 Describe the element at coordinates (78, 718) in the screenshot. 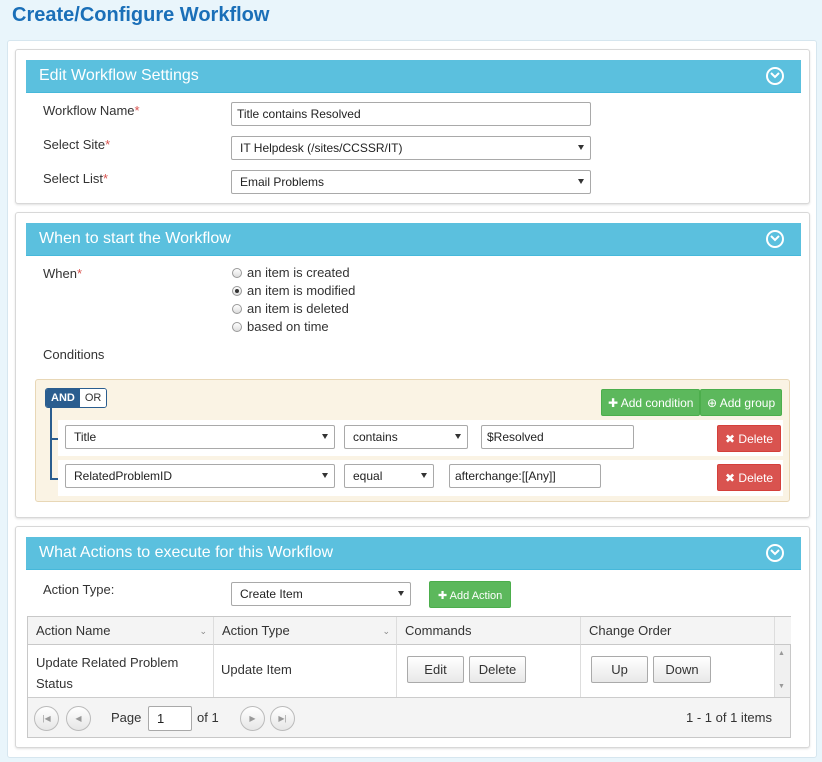

I see `prev-page-icon: ◀` at that location.